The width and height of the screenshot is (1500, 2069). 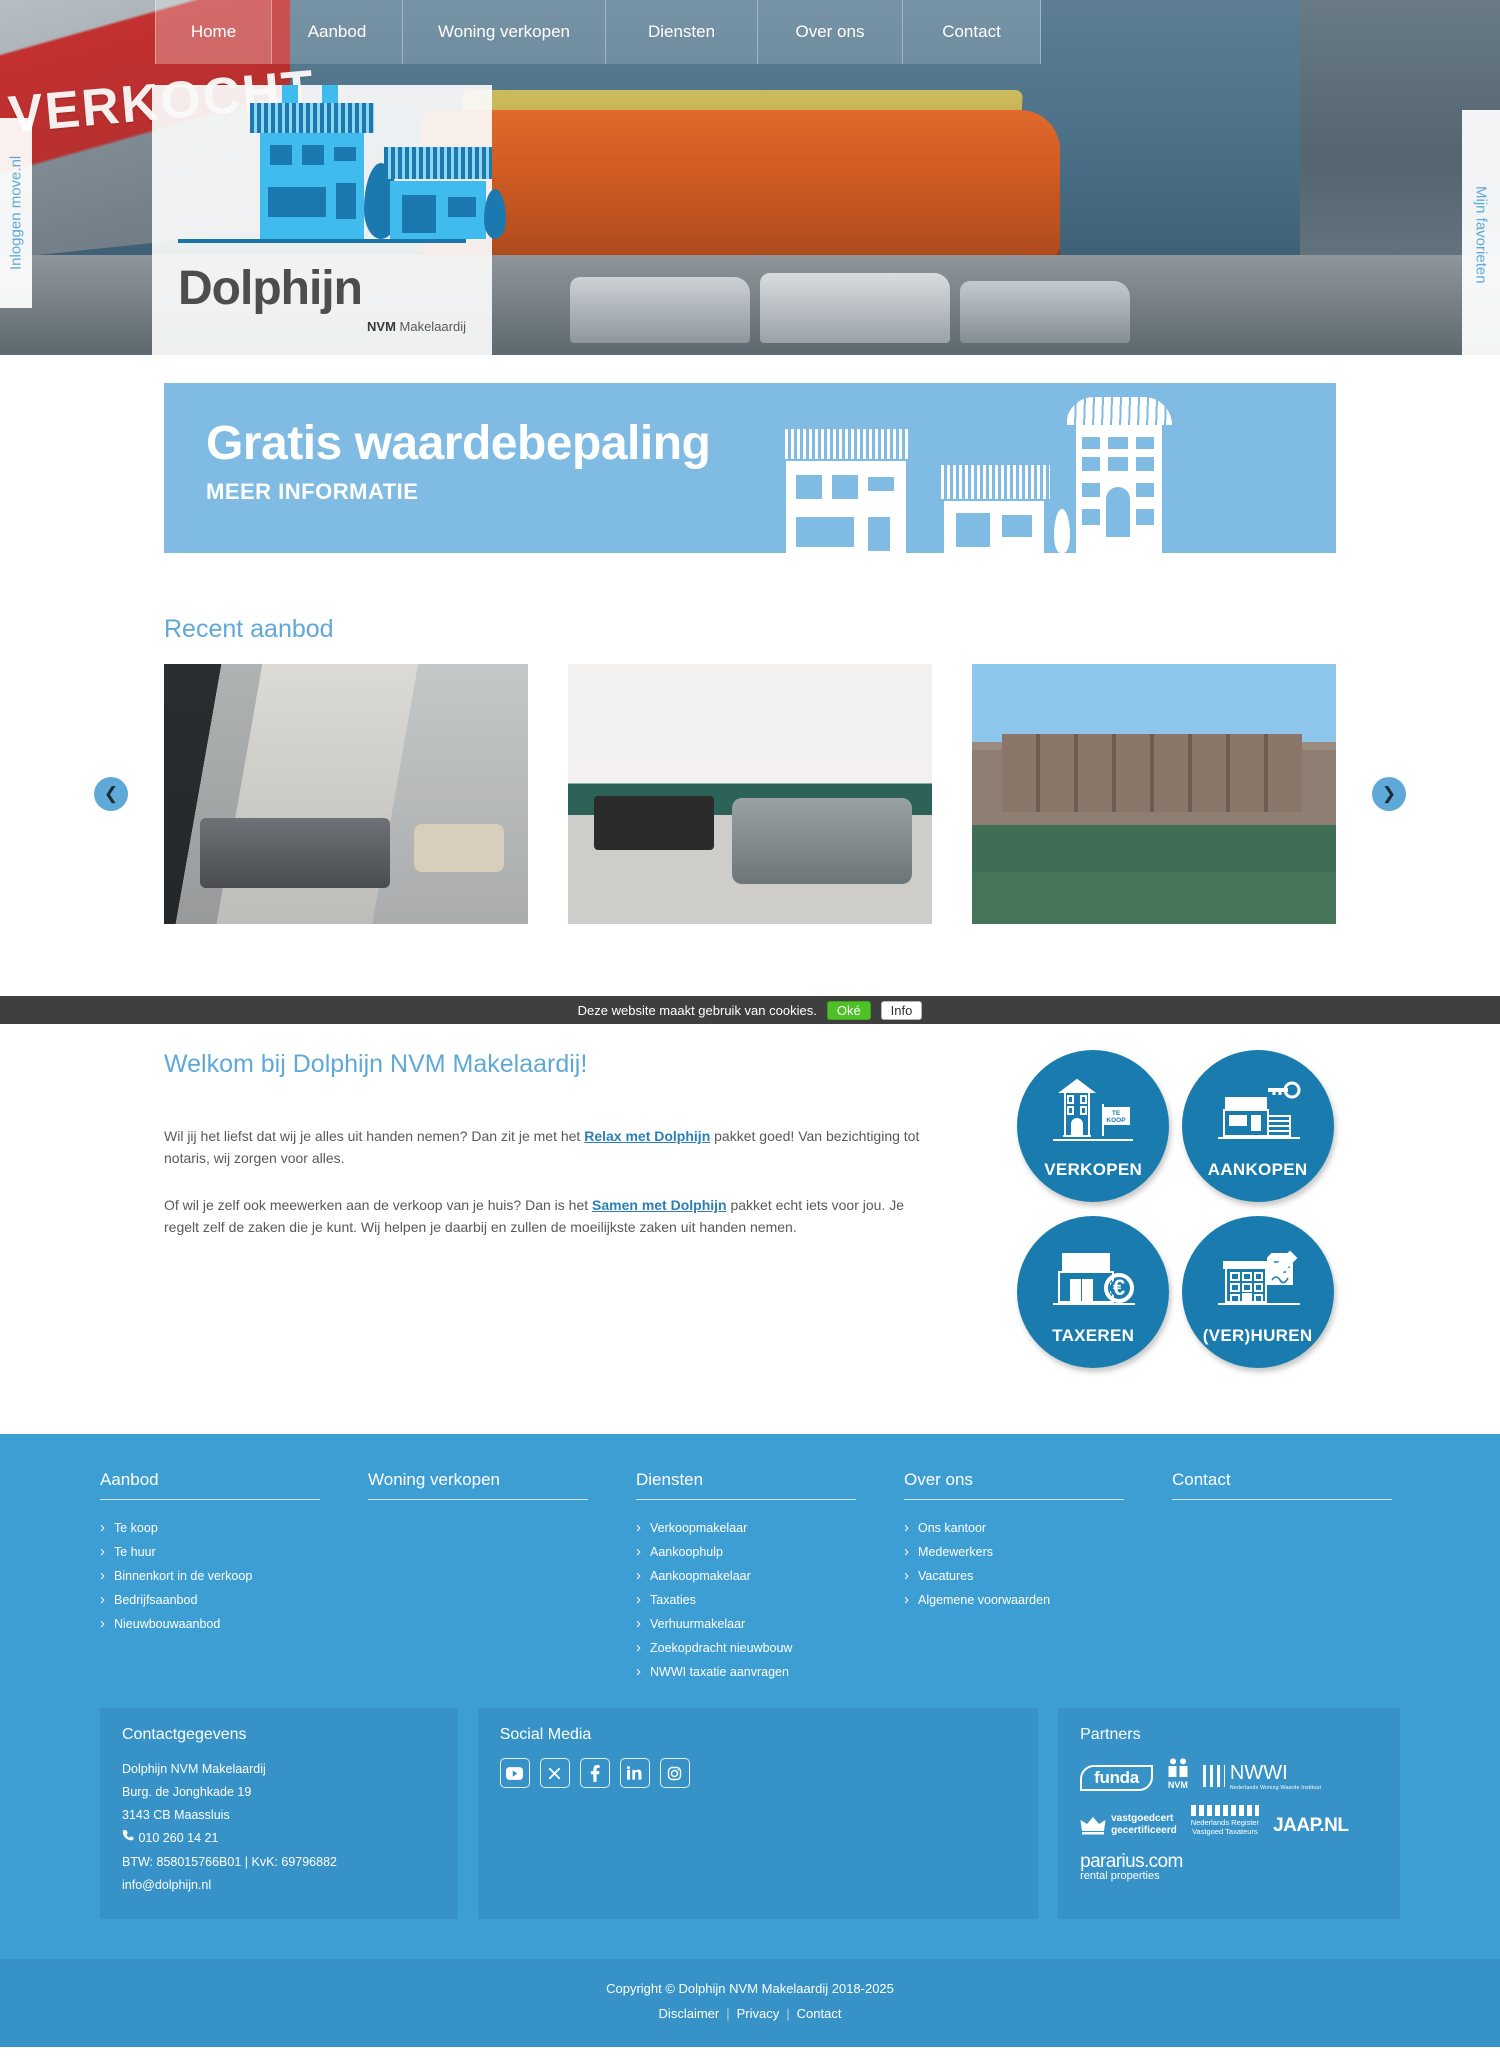 I want to click on footer-link-te-koop: Te koop, so click(x=210, y=1528).